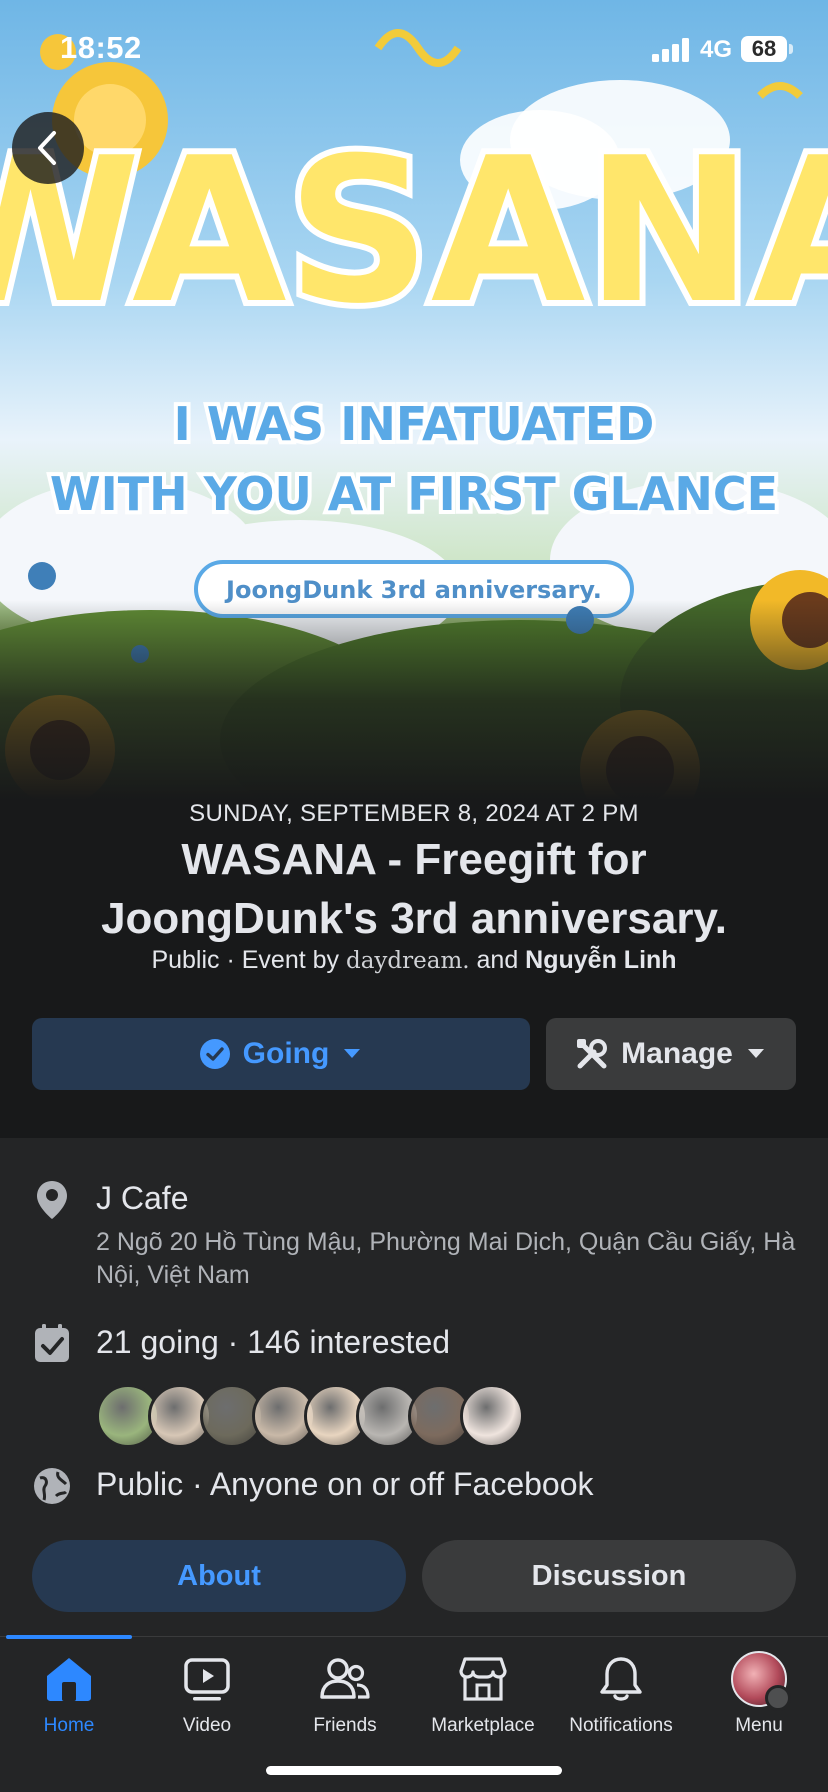 This screenshot has width=828, height=1792. I want to click on nav-item-video: Video, so click(207, 1701).